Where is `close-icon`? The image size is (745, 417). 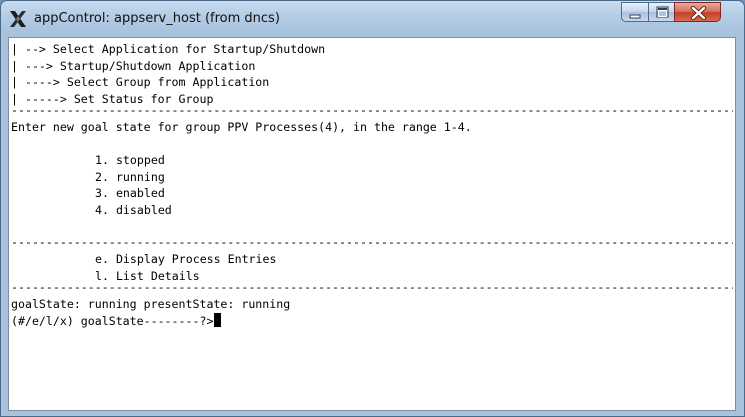
close-icon is located at coordinates (698, 13).